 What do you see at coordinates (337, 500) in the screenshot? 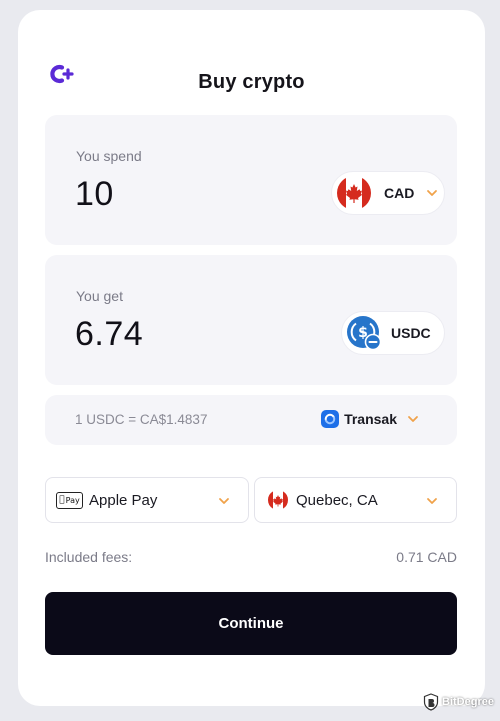
I see `region-label: Quebec, CA` at bounding box center [337, 500].